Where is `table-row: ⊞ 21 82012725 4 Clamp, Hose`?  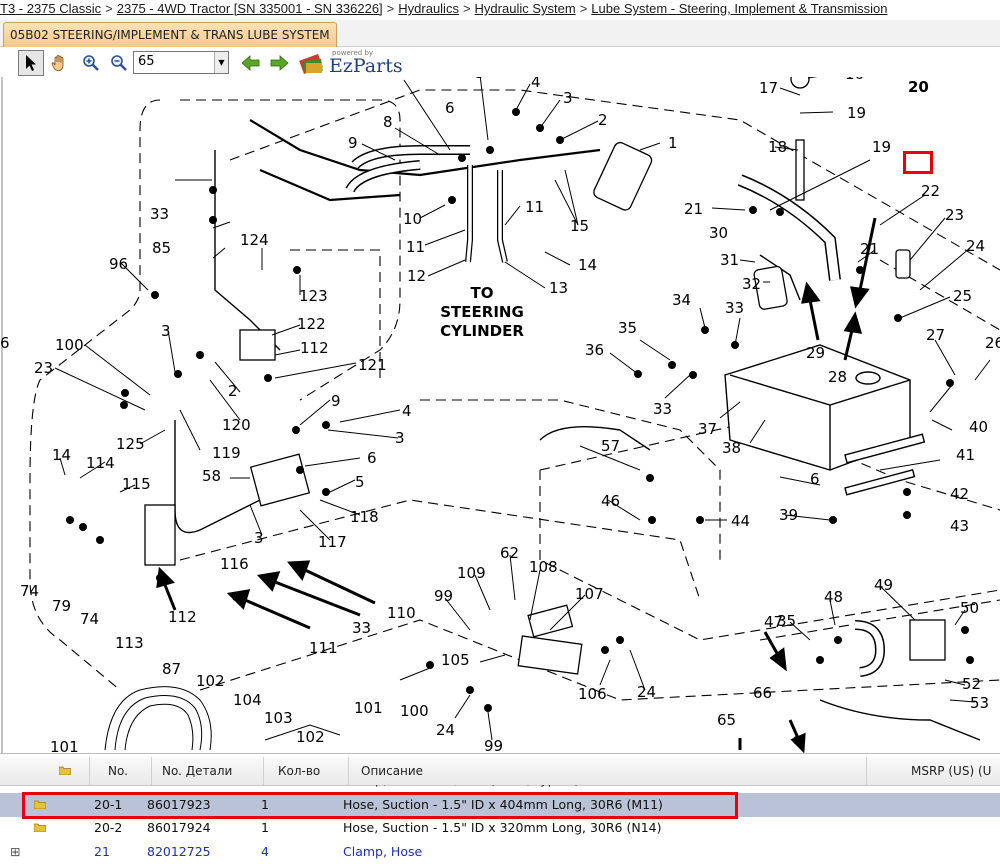 table-row: ⊞ 21 82012725 4 Clamp, Hose is located at coordinates (500, 852).